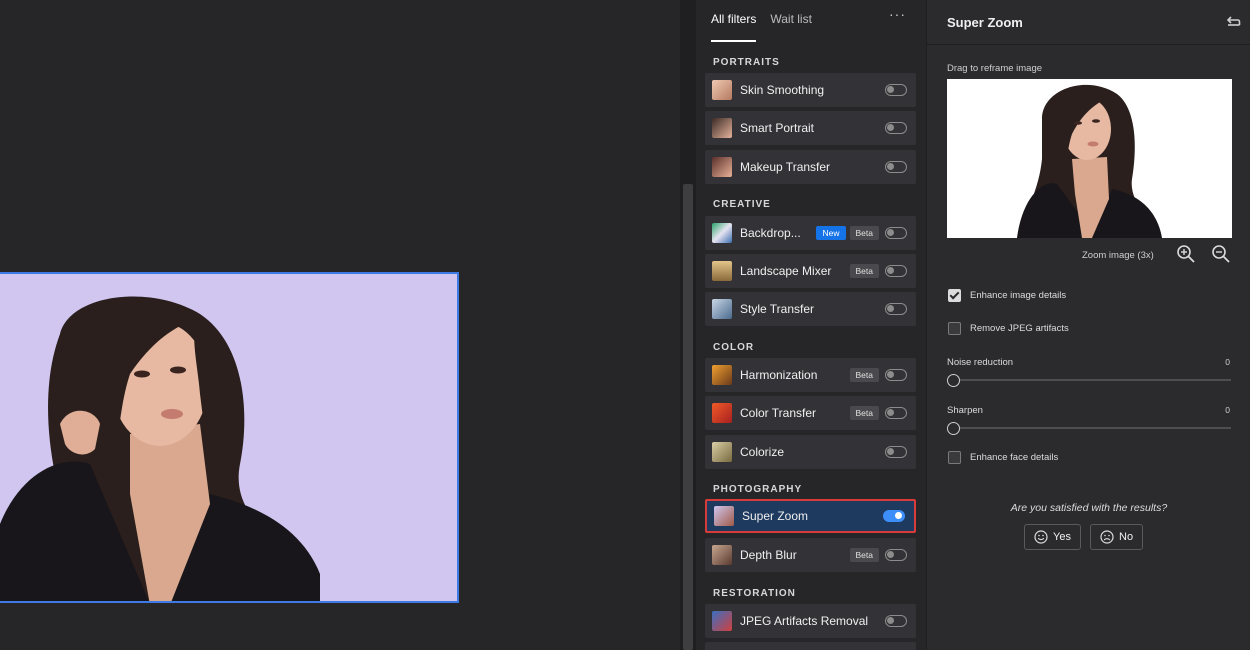  Describe the element at coordinates (1018, 295) in the screenshot. I see `enhance-image-details-label: Enhance image details` at that location.